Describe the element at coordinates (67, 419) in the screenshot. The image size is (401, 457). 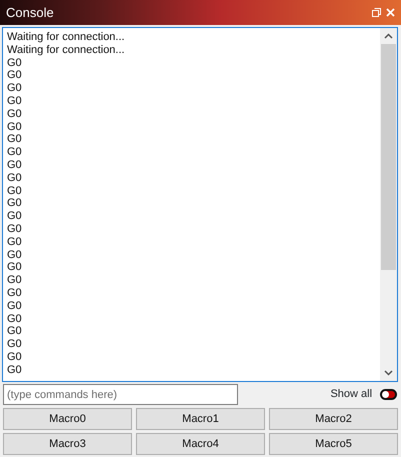
I see `macro-button: Macro0` at that location.